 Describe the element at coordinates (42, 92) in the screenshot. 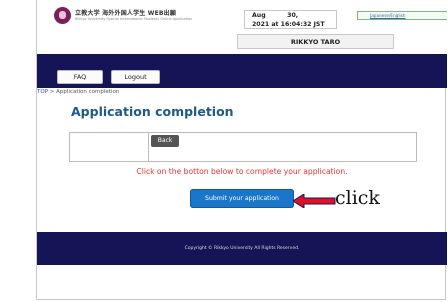

I see `breadcrumb-top-link: TOP` at that location.